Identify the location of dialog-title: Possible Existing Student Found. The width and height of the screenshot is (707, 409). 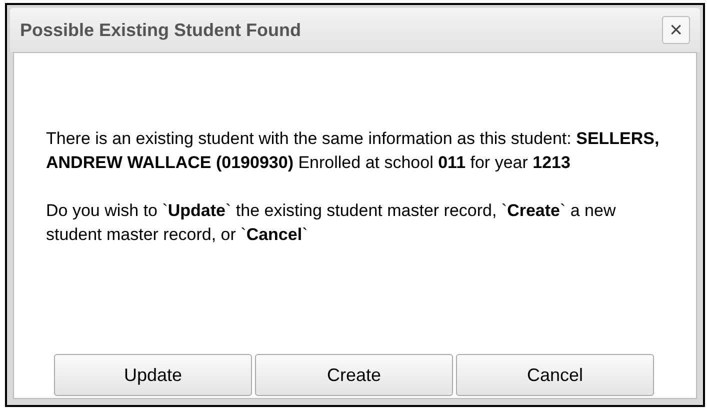
(161, 30).